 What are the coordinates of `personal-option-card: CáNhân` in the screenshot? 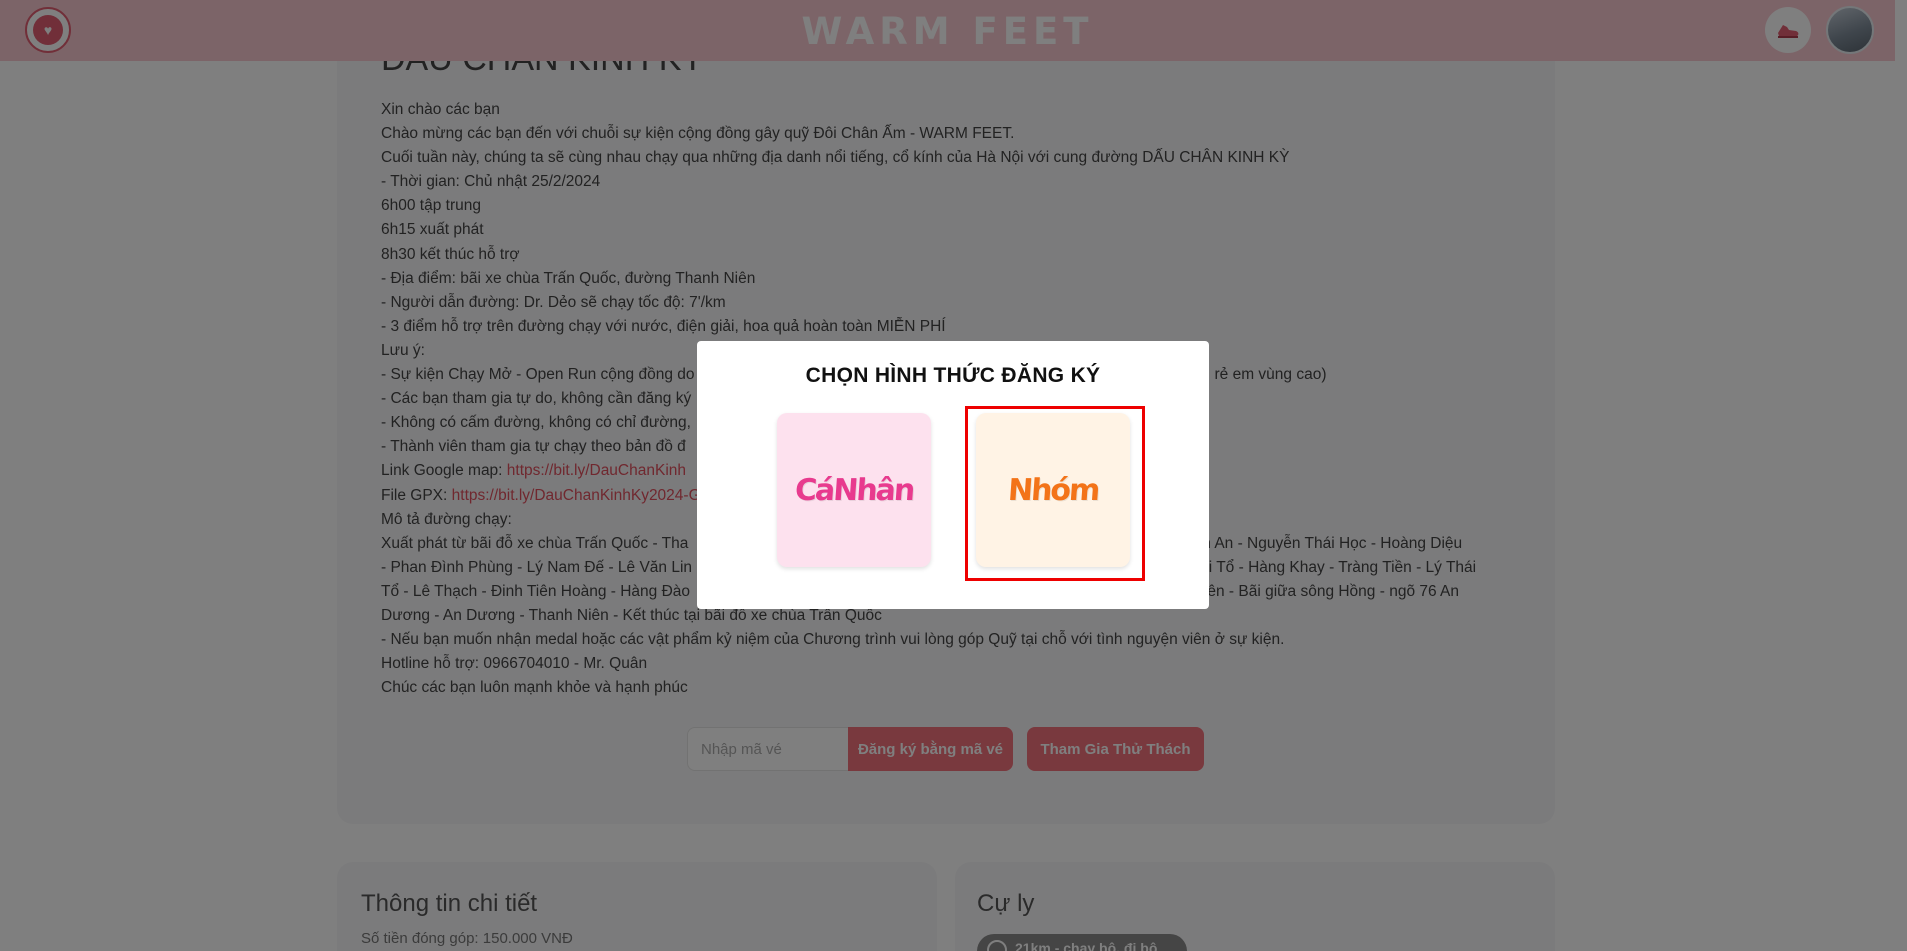 It's located at (854, 490).